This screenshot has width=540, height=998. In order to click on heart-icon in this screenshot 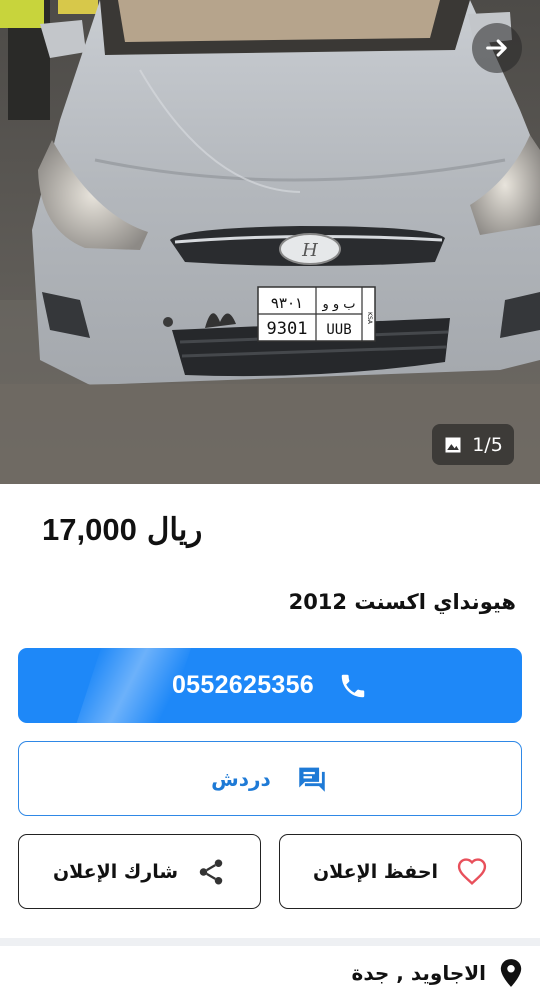, I will do `click(472, 871)`.